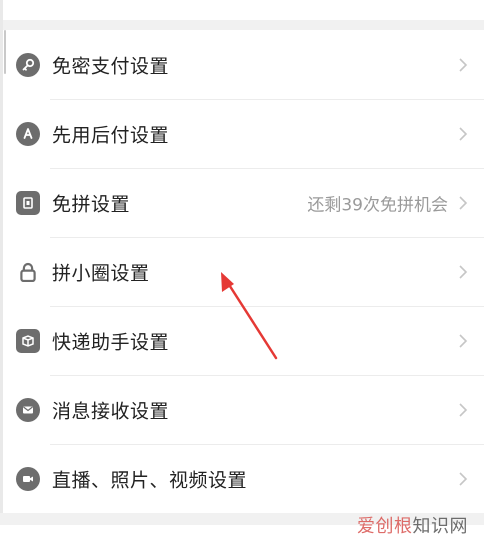 The width and height of the screenshot is (484, 546). I want to click on video-camera-icon, so click(28, 478).